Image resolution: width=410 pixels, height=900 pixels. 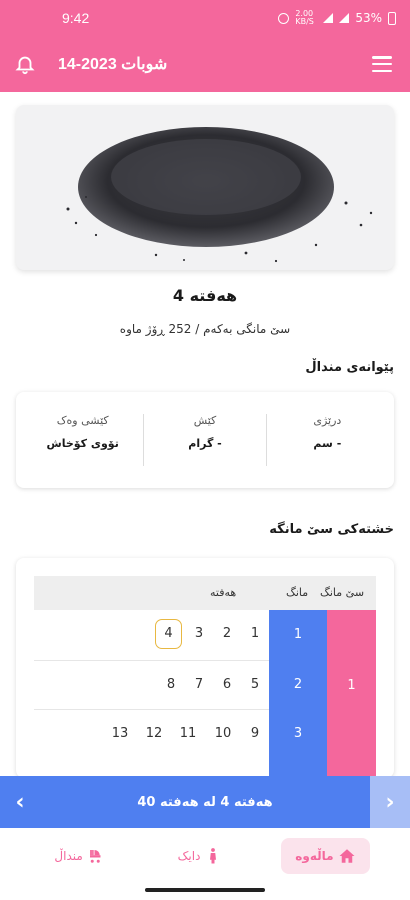 What do you see at coordinates (389, 802) in the screenshot?
I see `next-week-button: ›` at bounding box center [389, 802].